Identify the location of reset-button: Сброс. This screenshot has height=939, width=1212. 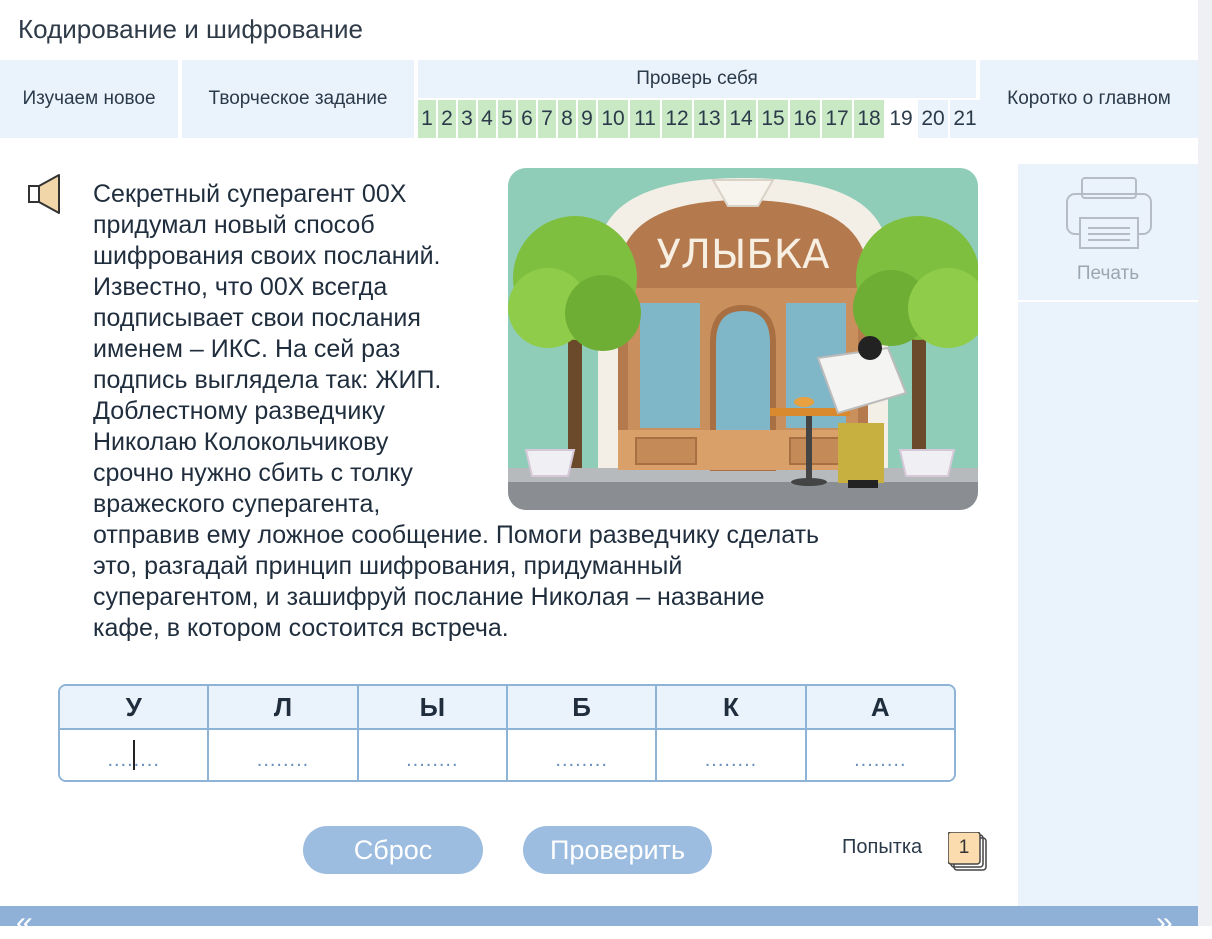
(393, 850).